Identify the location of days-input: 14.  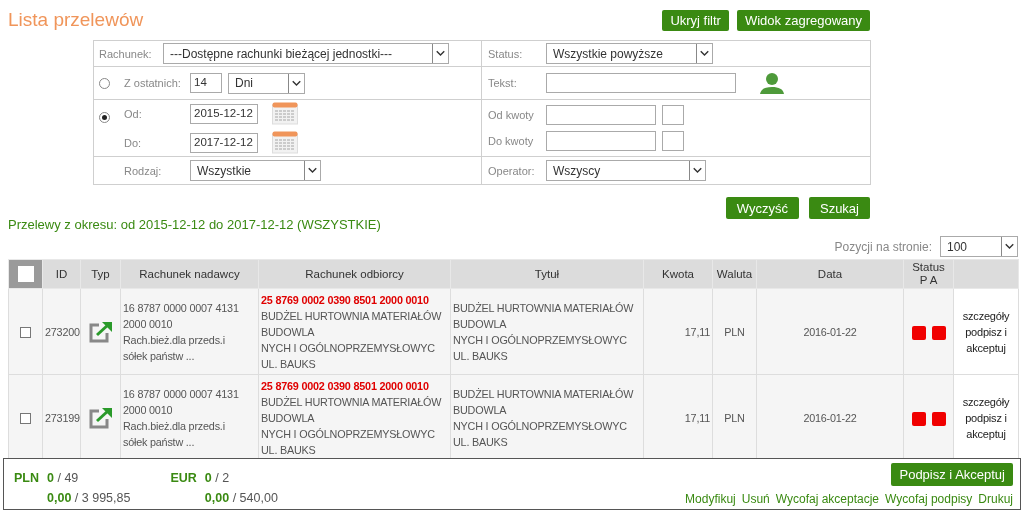
(206, 83).